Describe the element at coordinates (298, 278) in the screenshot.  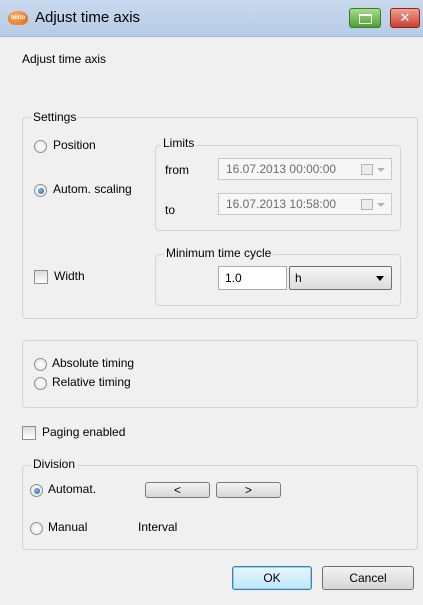
I see `time-unit-value: h` at that location.